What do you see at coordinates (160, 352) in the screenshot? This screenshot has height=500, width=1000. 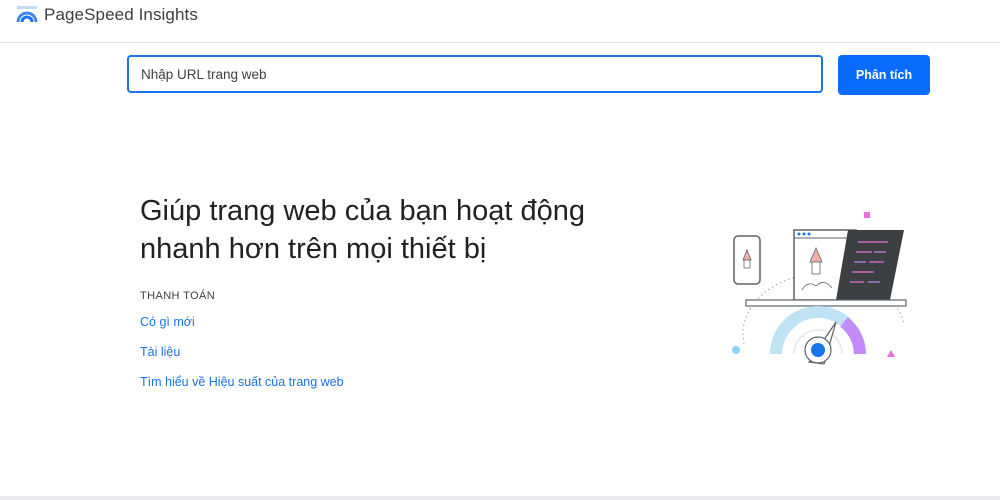 I see `link-documentation: Tài liệu` at bounding box center [160, 352].